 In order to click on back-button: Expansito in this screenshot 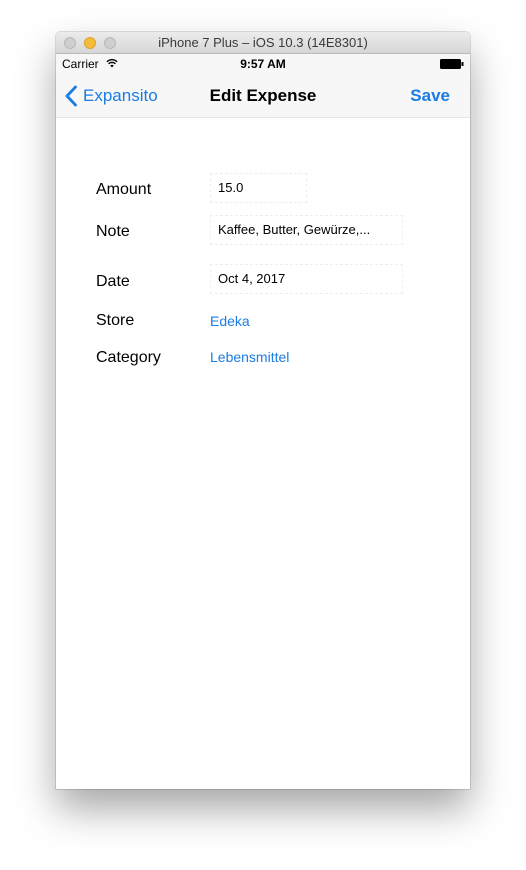, I will do `click(111, 96)`.